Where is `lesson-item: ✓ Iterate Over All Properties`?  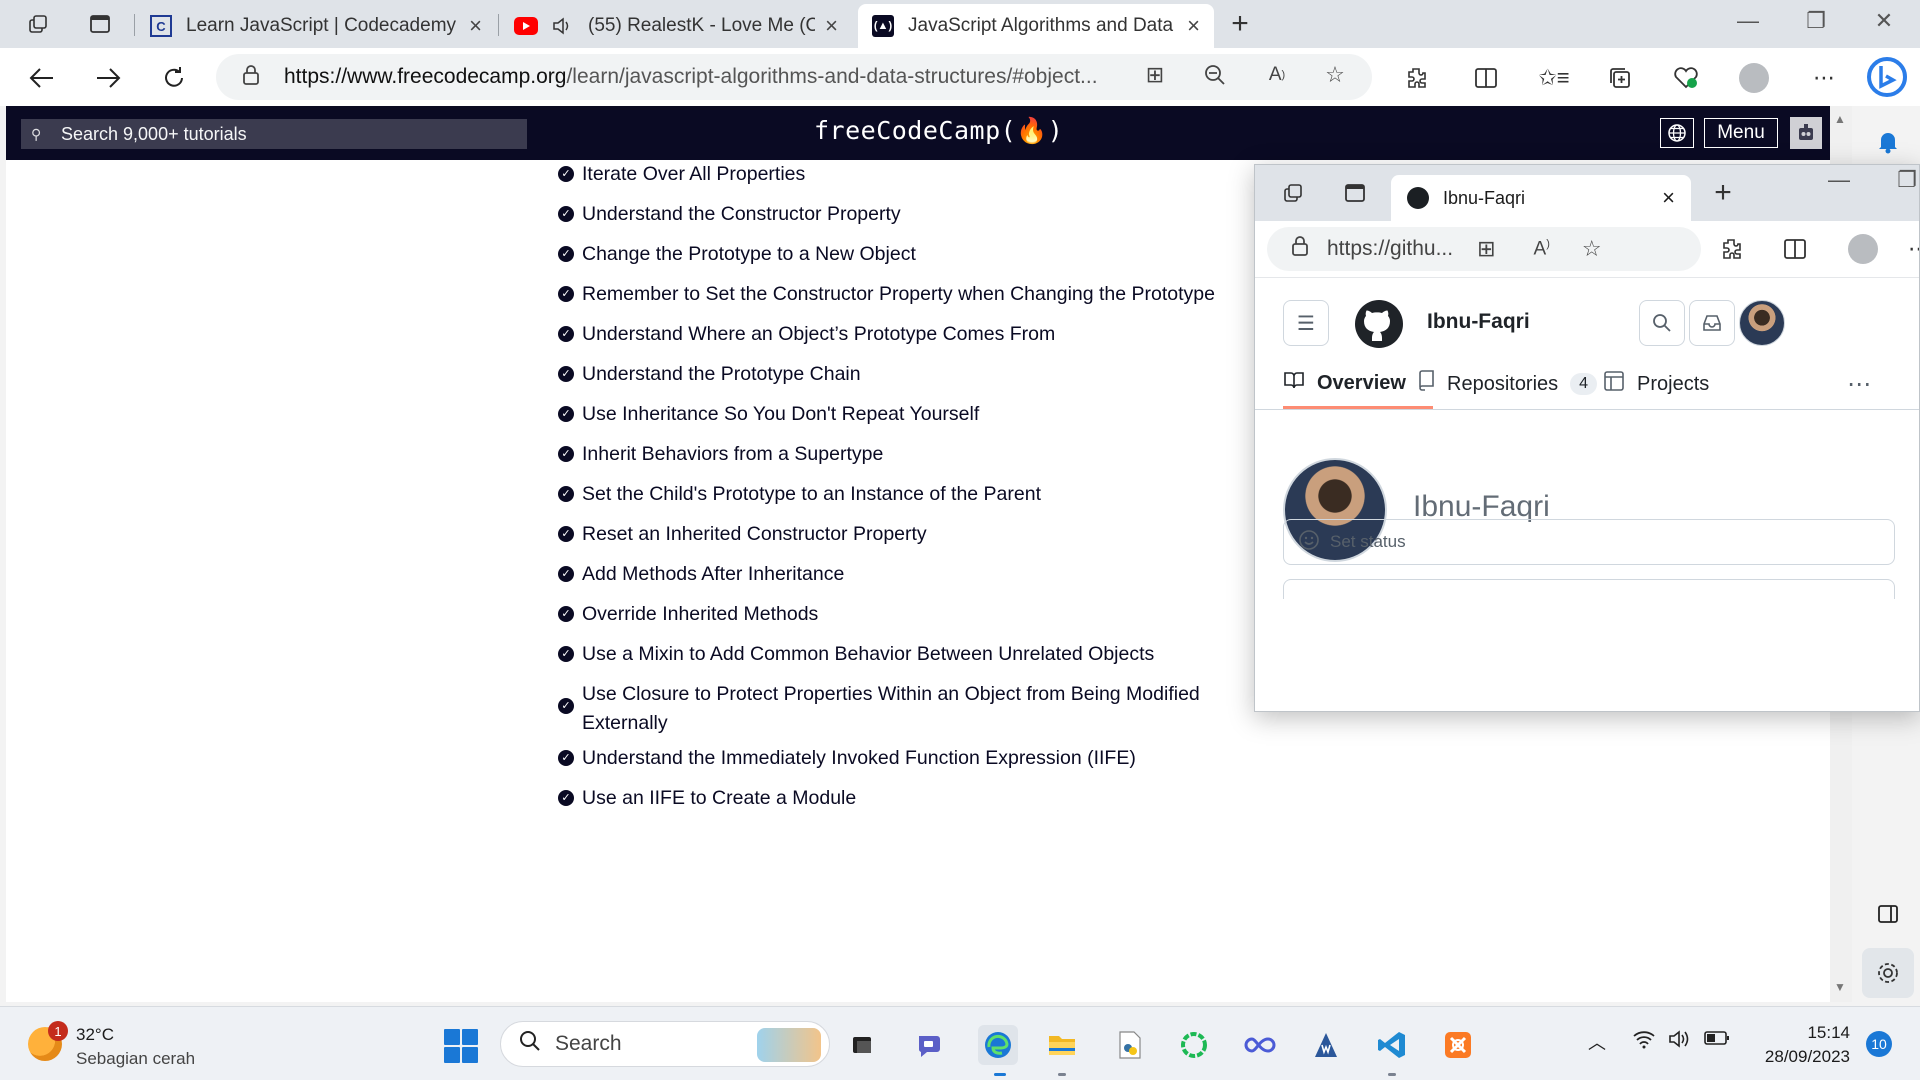 lesson-item: ✓ Iterate Over All Properties is located at coordinates (908, 174).